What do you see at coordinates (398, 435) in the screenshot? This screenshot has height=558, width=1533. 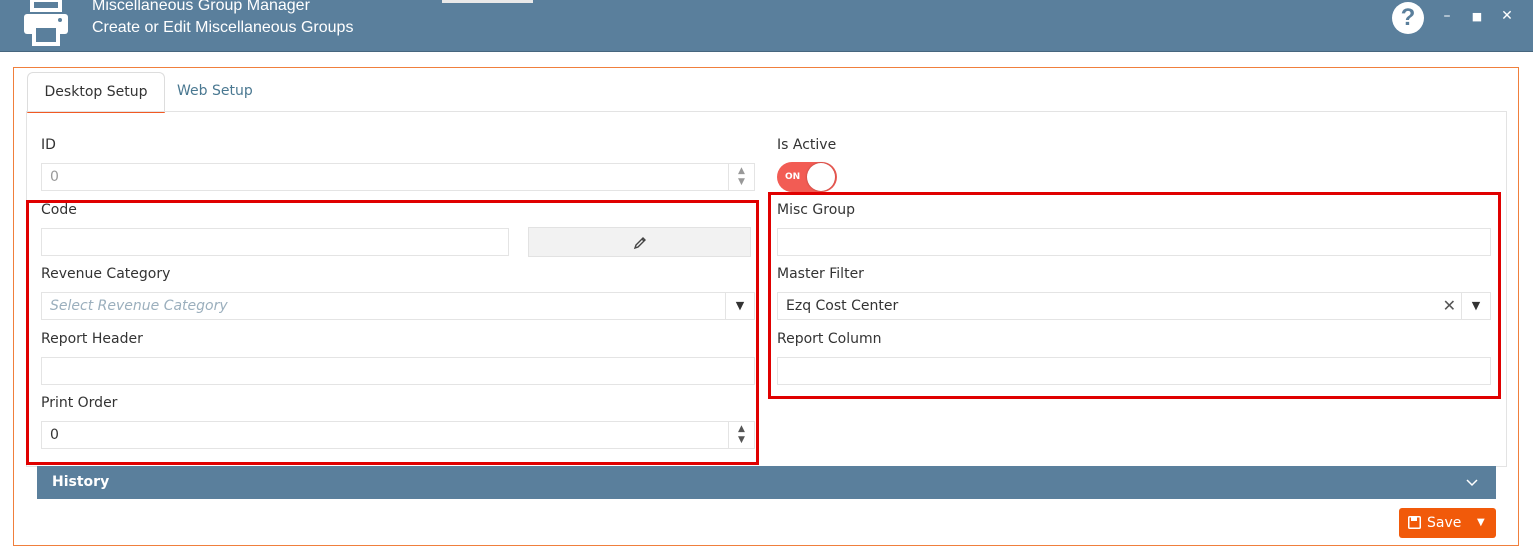 I see `print-order-input: 0 ▲ ▼` at bounding box center [398, 435].